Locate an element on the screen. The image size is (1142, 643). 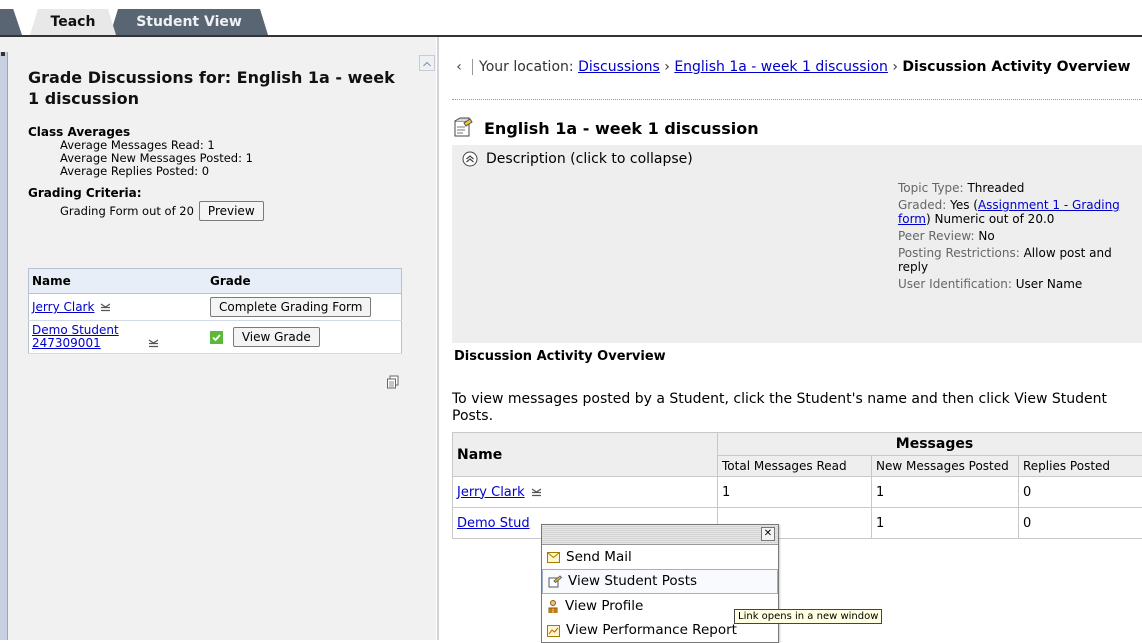
detail-peer-review: Peer Review: No is located at coordinates (1013, 236).